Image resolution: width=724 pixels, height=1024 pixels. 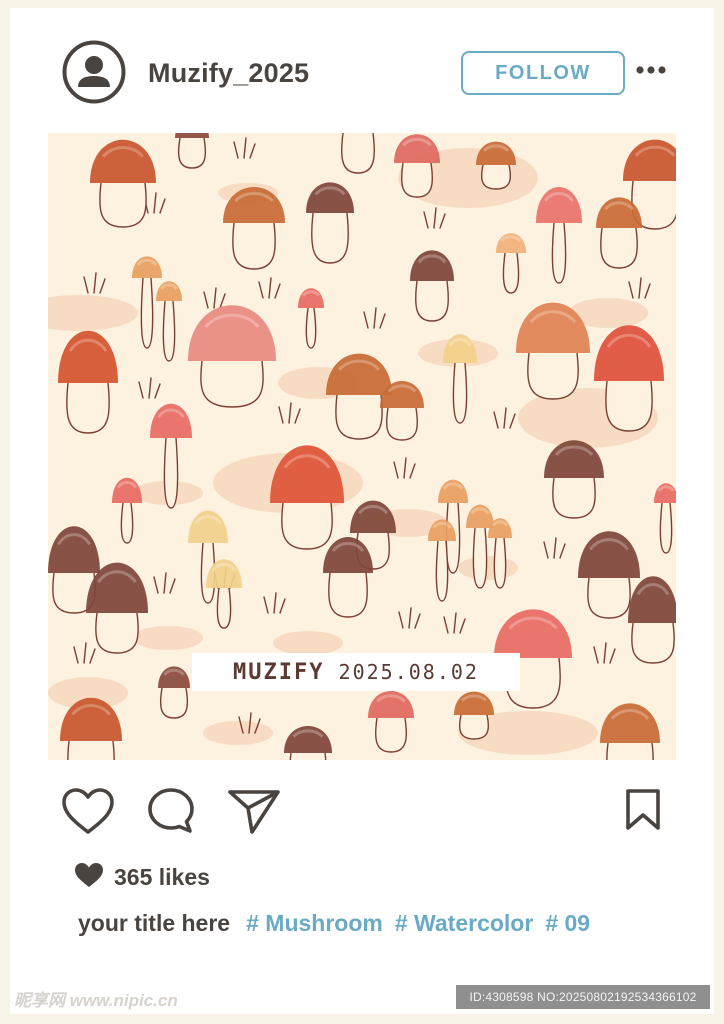 What do you see at coordinates (154, 923) in the screenshot?
I see `post-title: your title here` at bounding box center [154, 923].